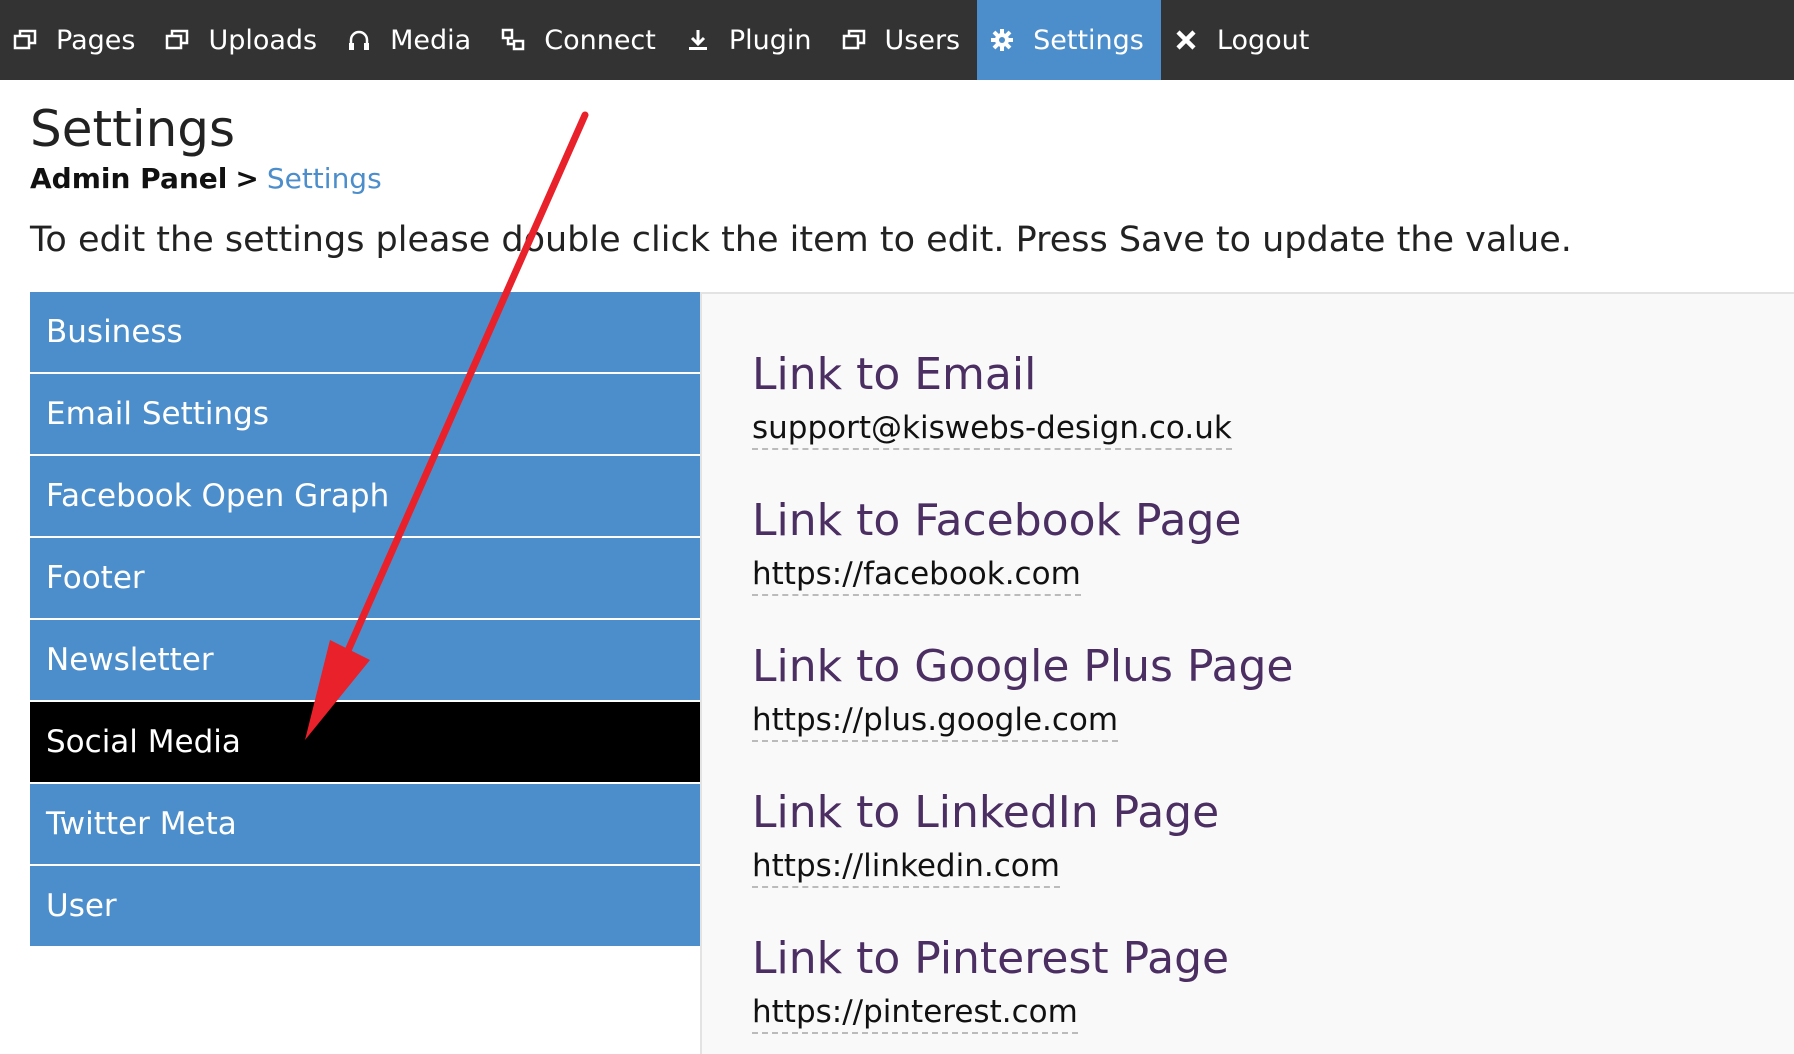  Describe the element at coordinates (1186, 40) in the screenshot. I see `close-icon` at that location.